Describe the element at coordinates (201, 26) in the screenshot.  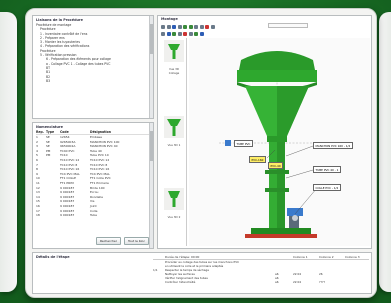
I see `pan-icon` at that location.